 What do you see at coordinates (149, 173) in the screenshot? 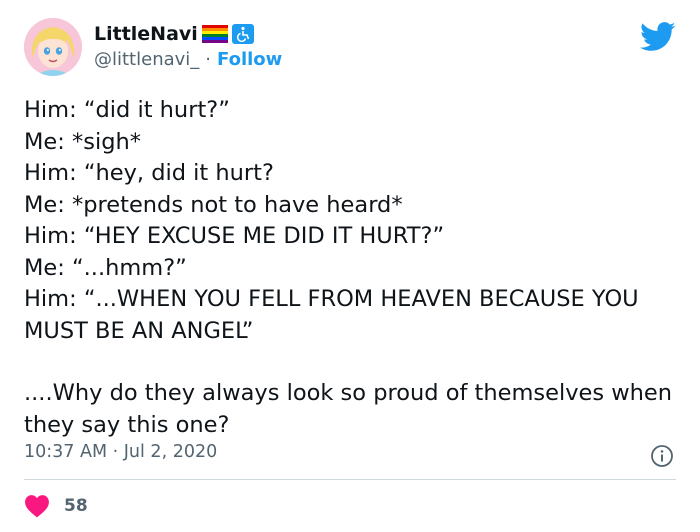
I see `tweet-line: Him: “hey, did it hurt?` at bounding box center [149, 173].